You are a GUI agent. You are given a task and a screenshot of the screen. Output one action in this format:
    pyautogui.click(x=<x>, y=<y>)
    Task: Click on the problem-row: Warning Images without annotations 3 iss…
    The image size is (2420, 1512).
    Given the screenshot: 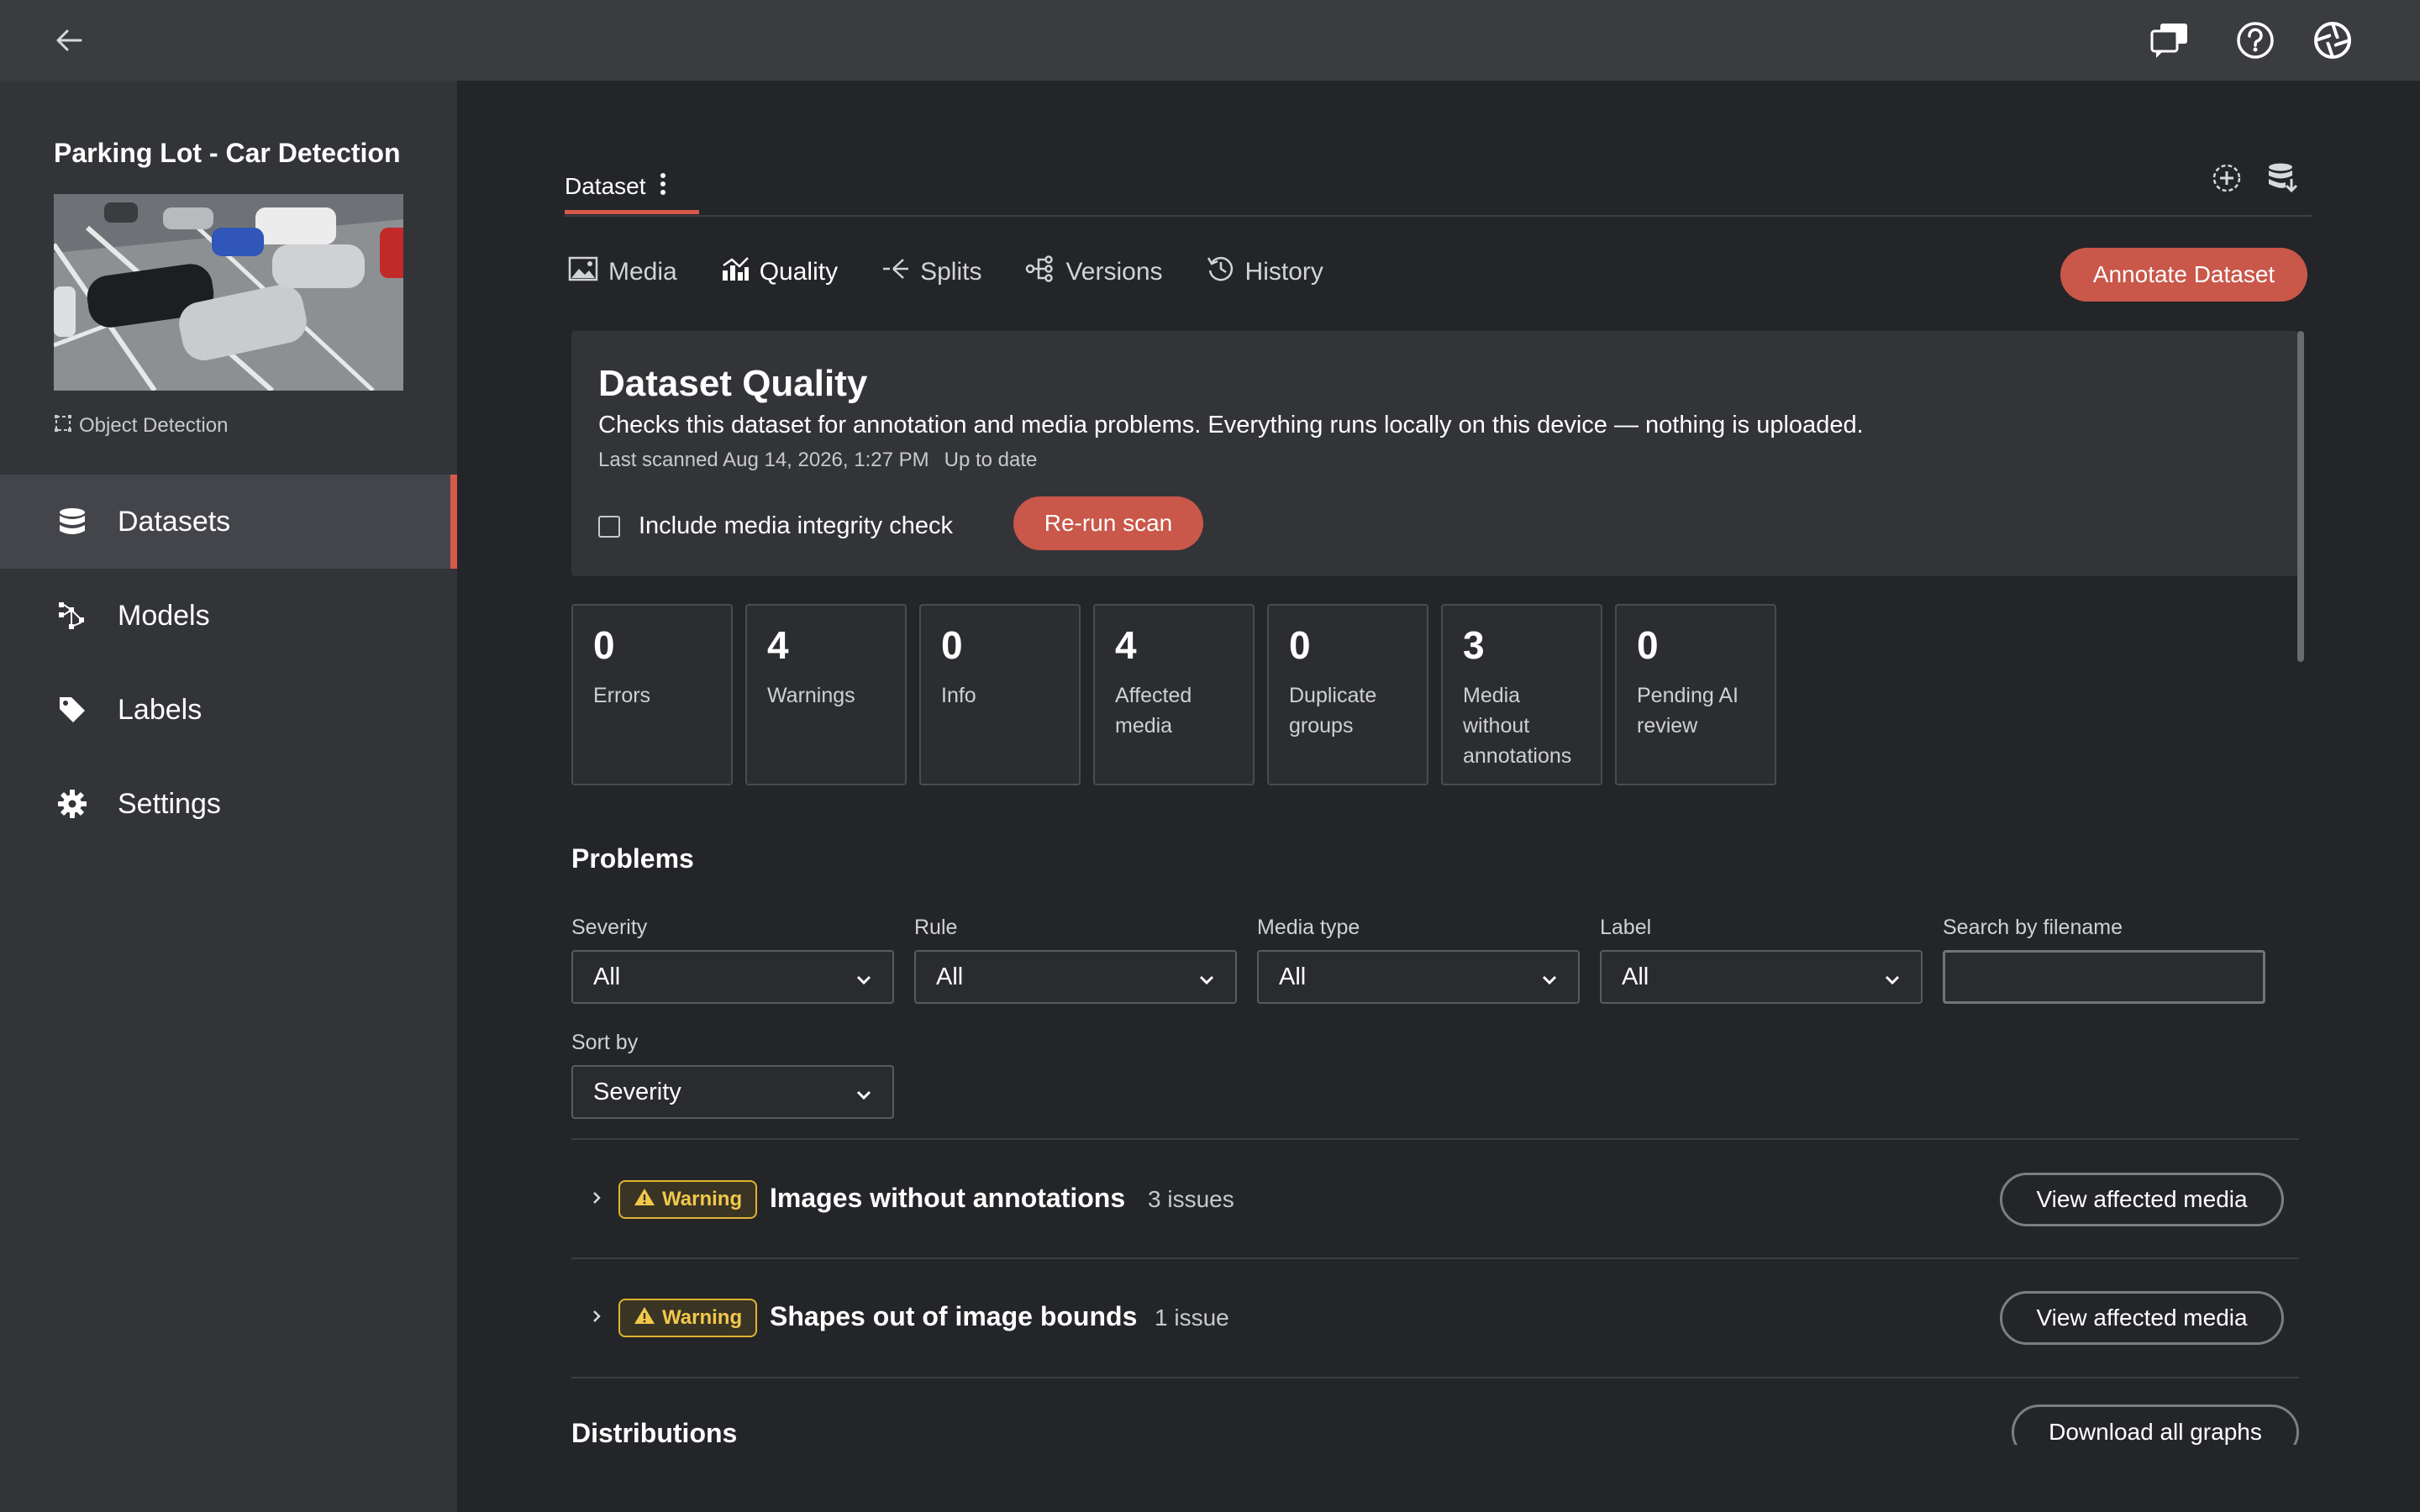 What is the action you would take?
    pyautogui.click(x=1435, y=1199)
    